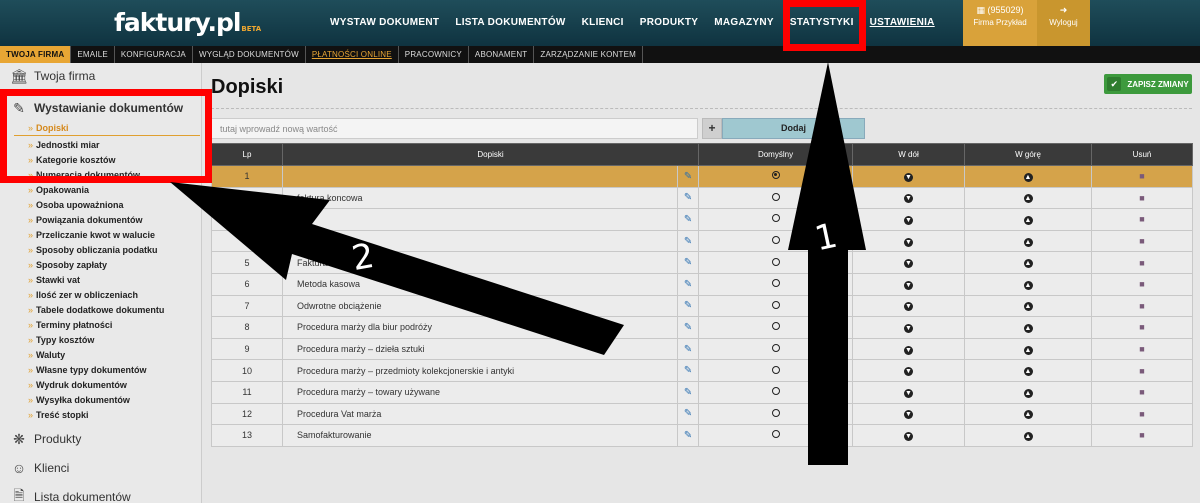 The height and width of the screenshot is (503, 1200). I want to click on table-row: 13 Samofakturowanie ✎ ▼ ▲ ■, so click(702, 435).